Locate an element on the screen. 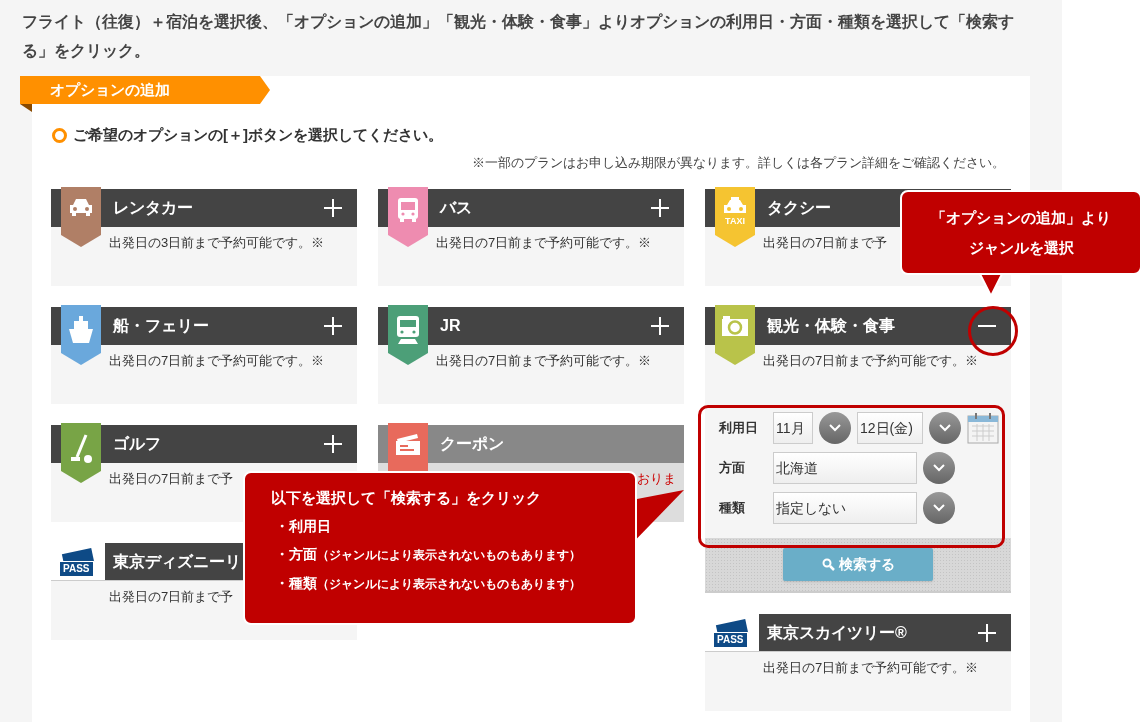 The height and width of the screenshot is (722, 1145). calendar-icon is located at coordinates (983, 428).